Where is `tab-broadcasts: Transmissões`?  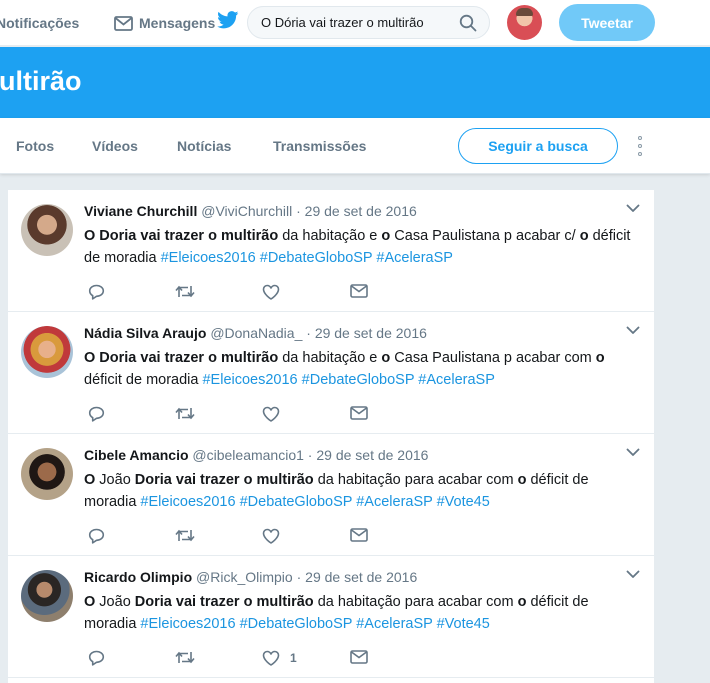
tab-broadcasts: Transmissões is located at coordinates (319, 146).